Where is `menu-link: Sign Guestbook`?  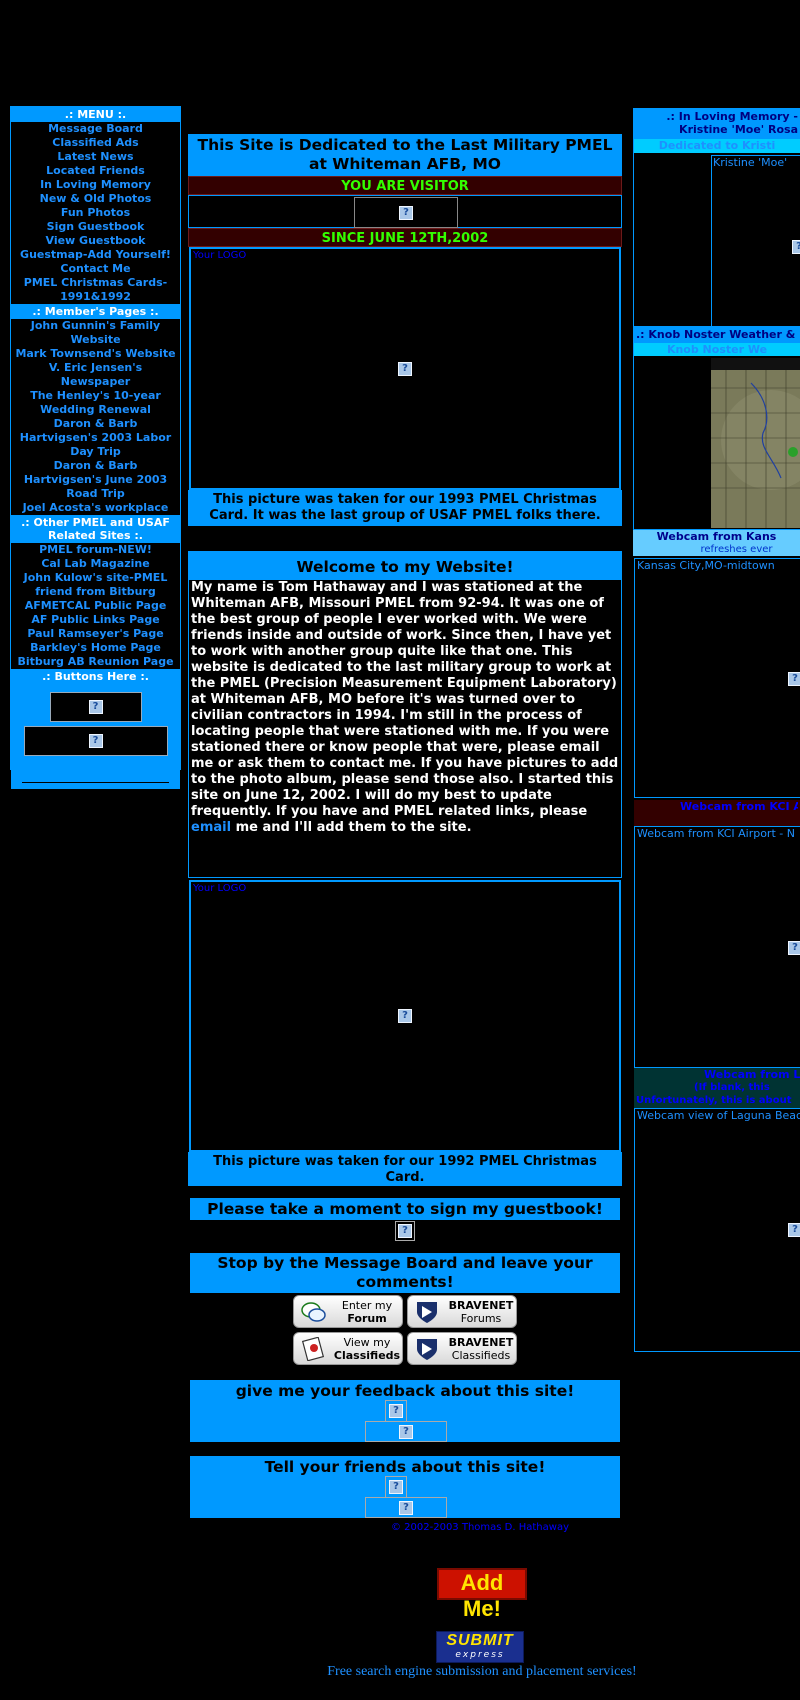 menu-link: Sign Guestbook is located at coordinates (95, 227).